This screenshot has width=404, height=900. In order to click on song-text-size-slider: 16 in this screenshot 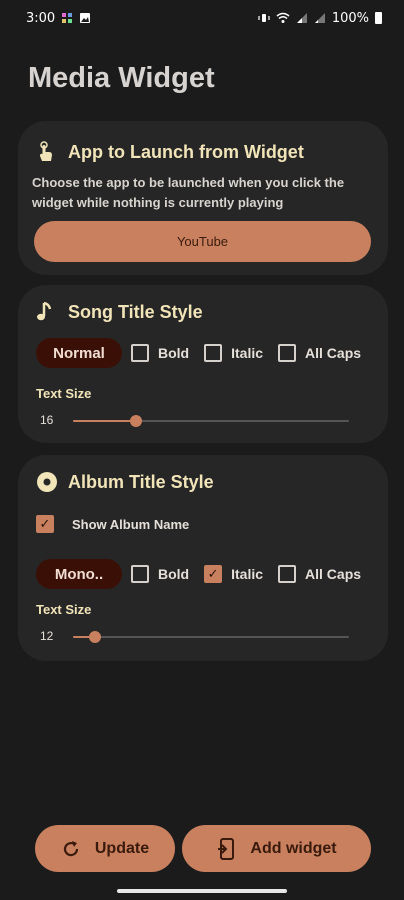, I will do `click(195, 421)`.